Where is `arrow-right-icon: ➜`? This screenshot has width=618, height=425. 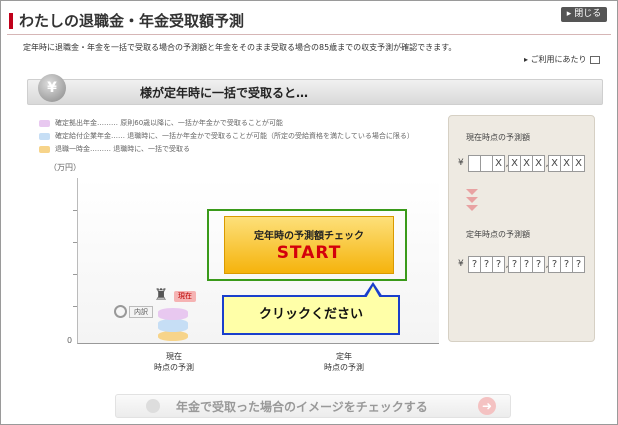
arrow-right-icon: ➜ is located at coordinates (487, 406).